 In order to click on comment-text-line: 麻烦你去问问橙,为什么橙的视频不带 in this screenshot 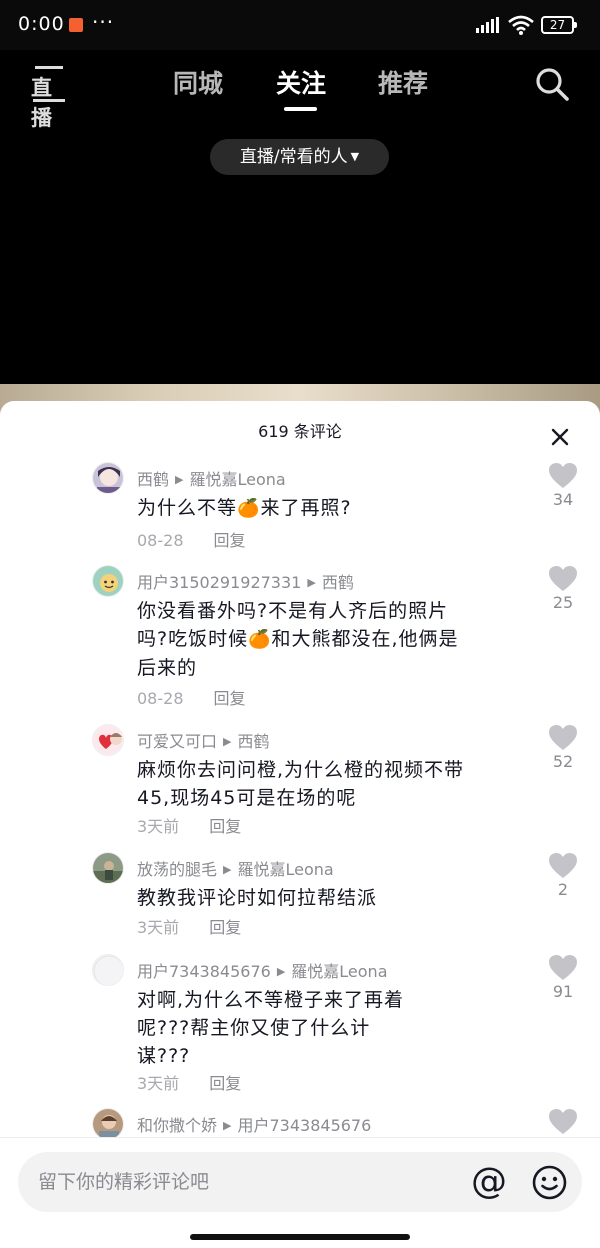, I will do `click(301, 770)`.